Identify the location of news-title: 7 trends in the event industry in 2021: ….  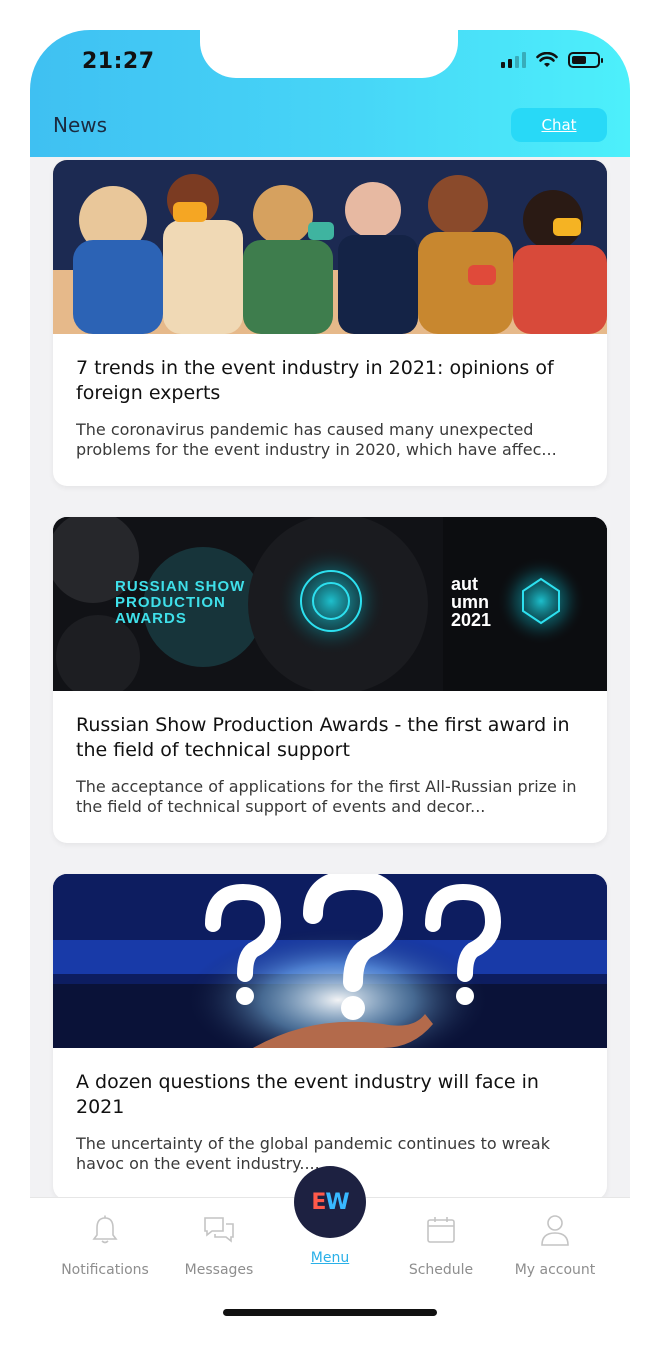
(315, 380).